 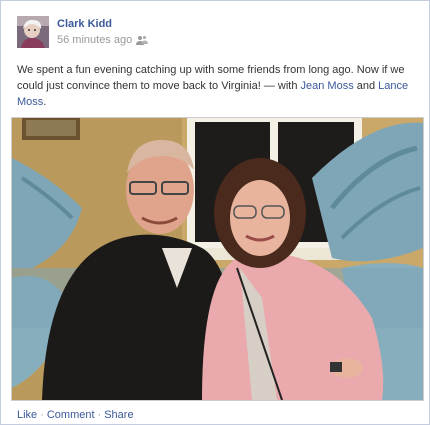 I want to click on author-avatar, so click(x=33, y=32).